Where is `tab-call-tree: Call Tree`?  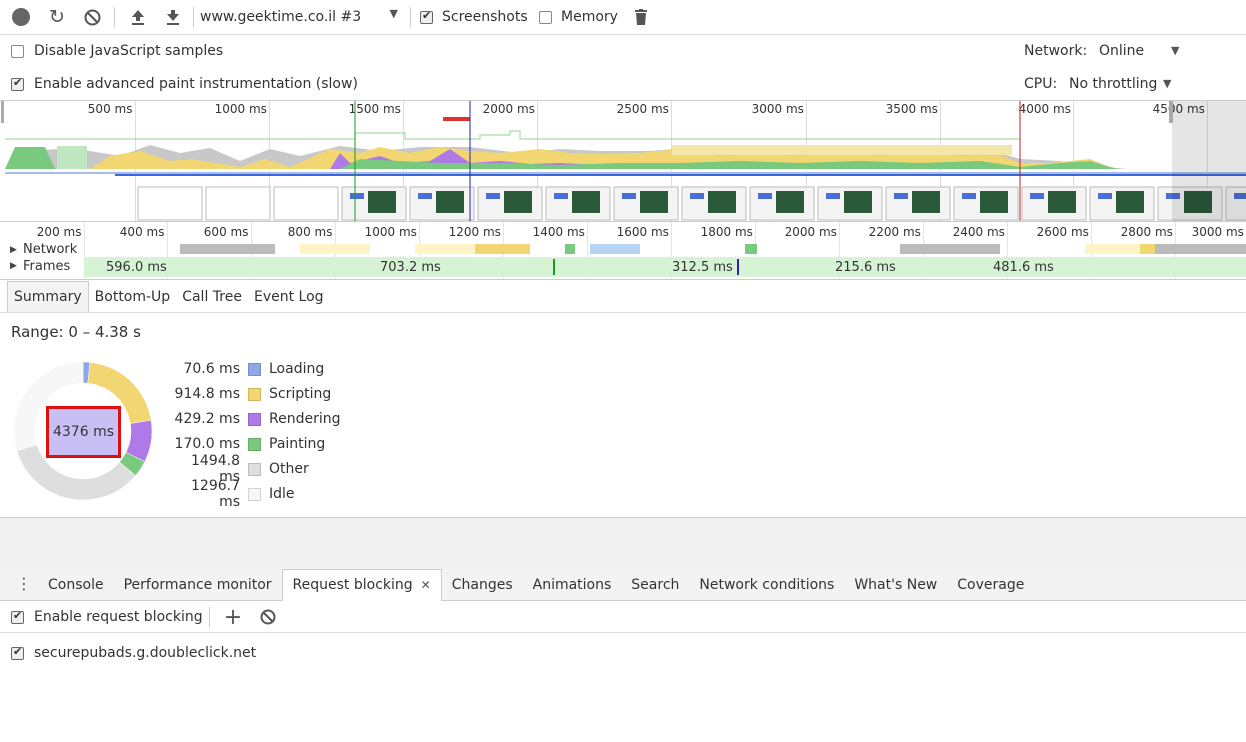
tab-call-tree: Call Tree is located at coordinates (212, 296).